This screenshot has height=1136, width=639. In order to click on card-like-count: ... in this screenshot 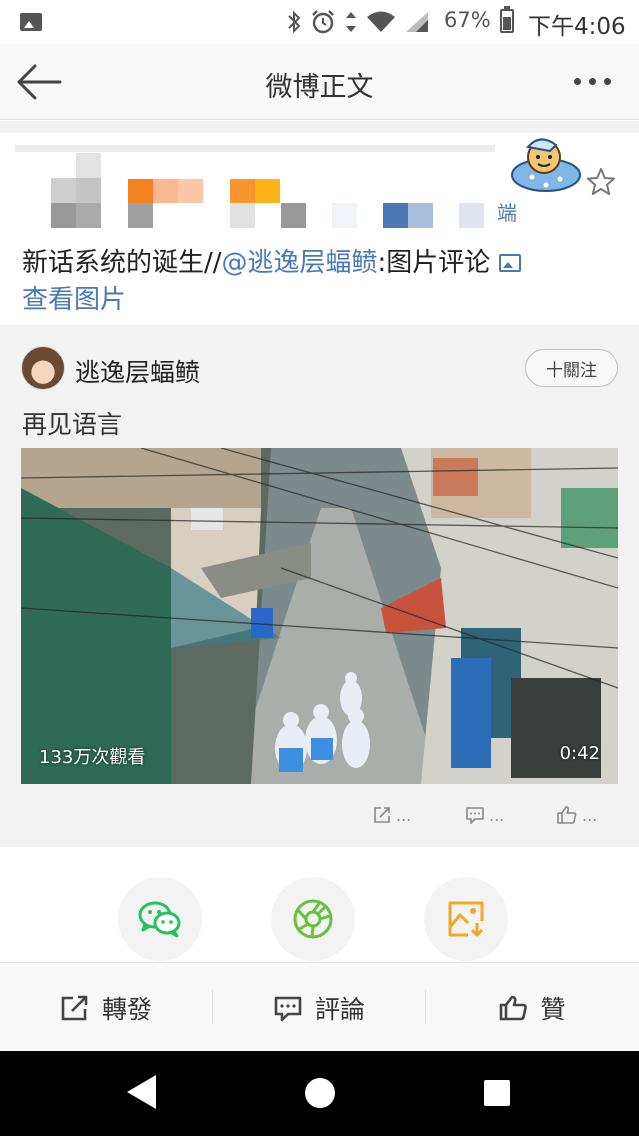, I will do `click(590, 815)`.